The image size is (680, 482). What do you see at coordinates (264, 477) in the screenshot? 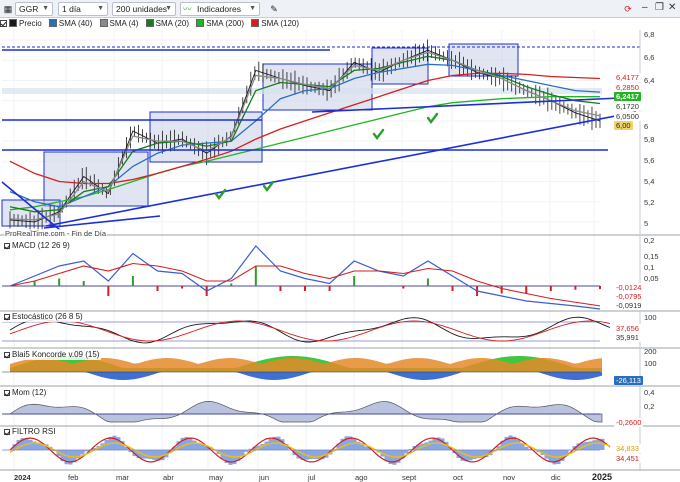
I see `x-tick-jun: jun` at bounding box center [264, 477].